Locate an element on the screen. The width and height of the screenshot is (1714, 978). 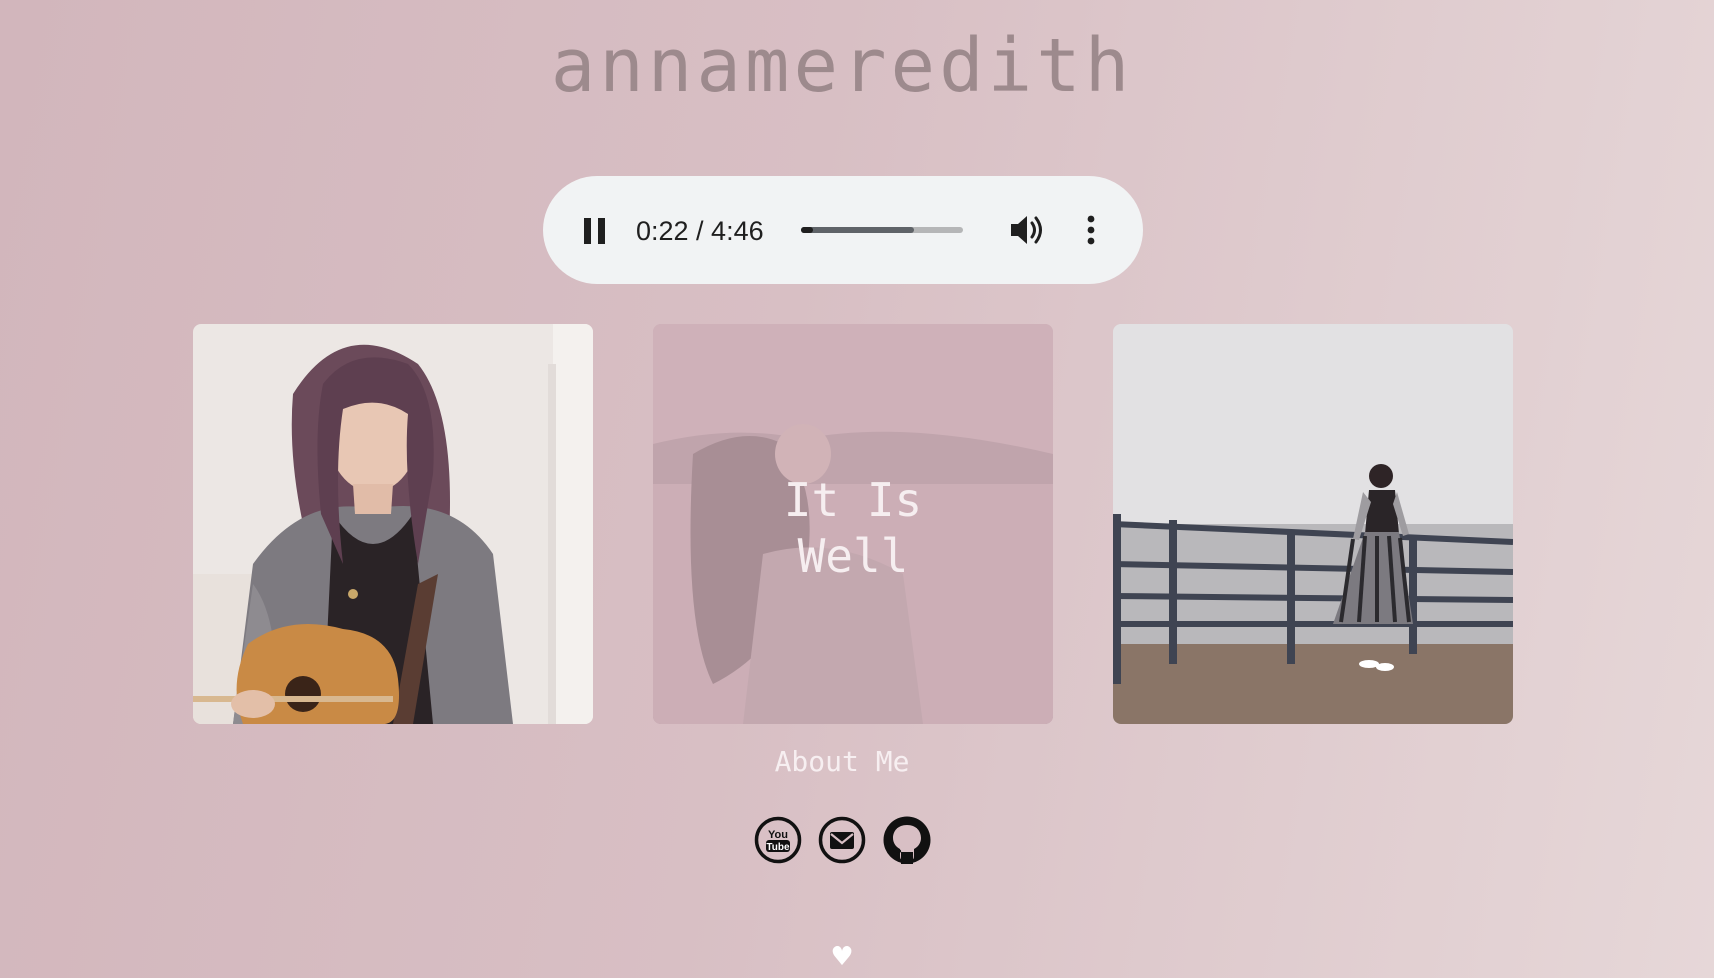
volume-button is located at coordinates (1027, 230).